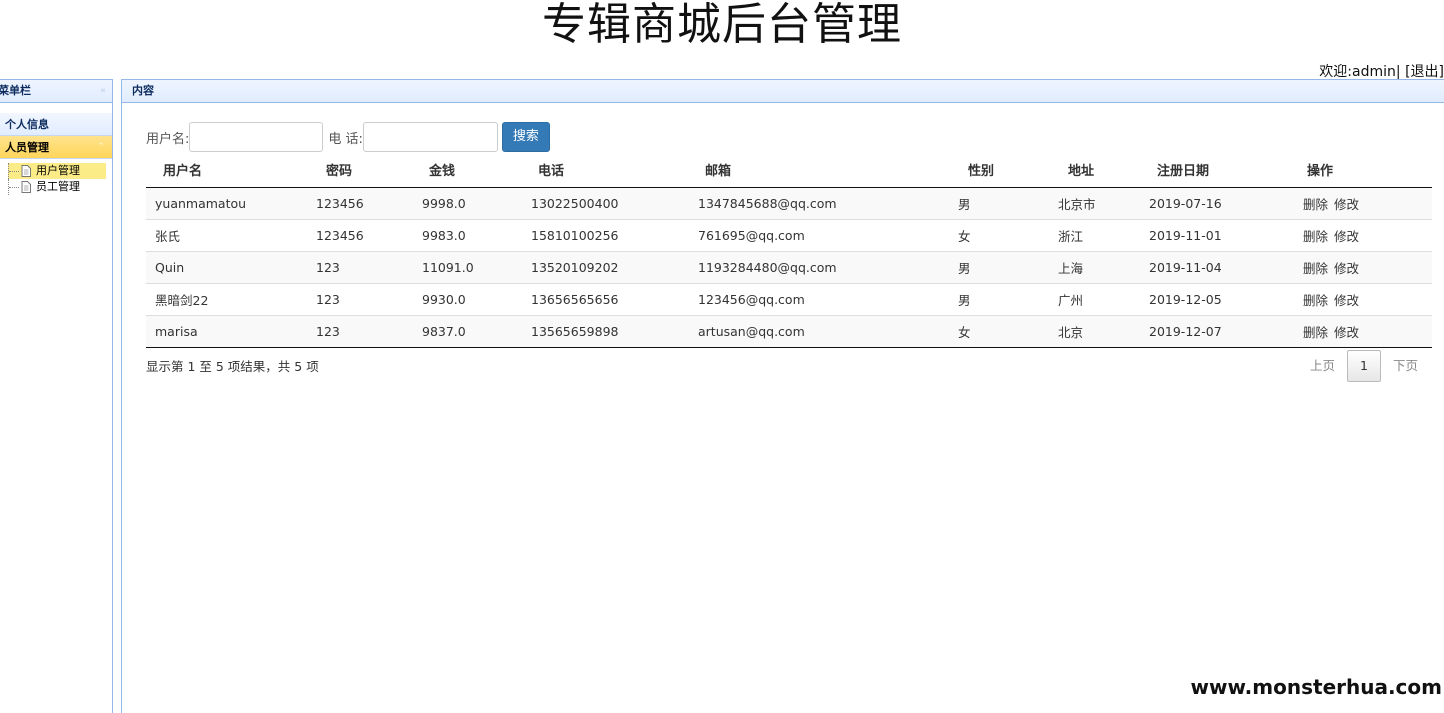  I want to click on address-cell: 浙江, so click(1098, 234).